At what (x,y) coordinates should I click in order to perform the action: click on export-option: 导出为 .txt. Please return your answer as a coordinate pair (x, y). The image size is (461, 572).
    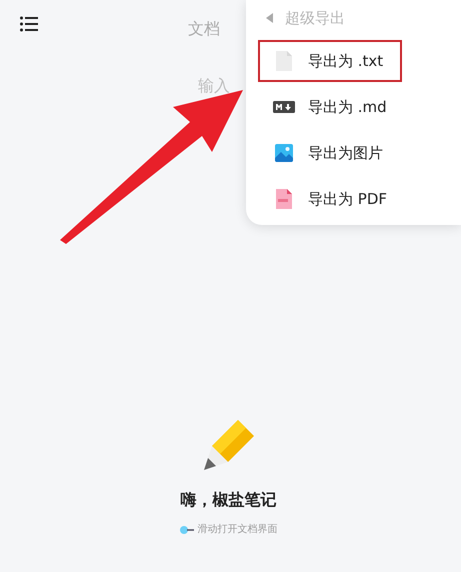
    Looking at the image, I should click on (330, 61).